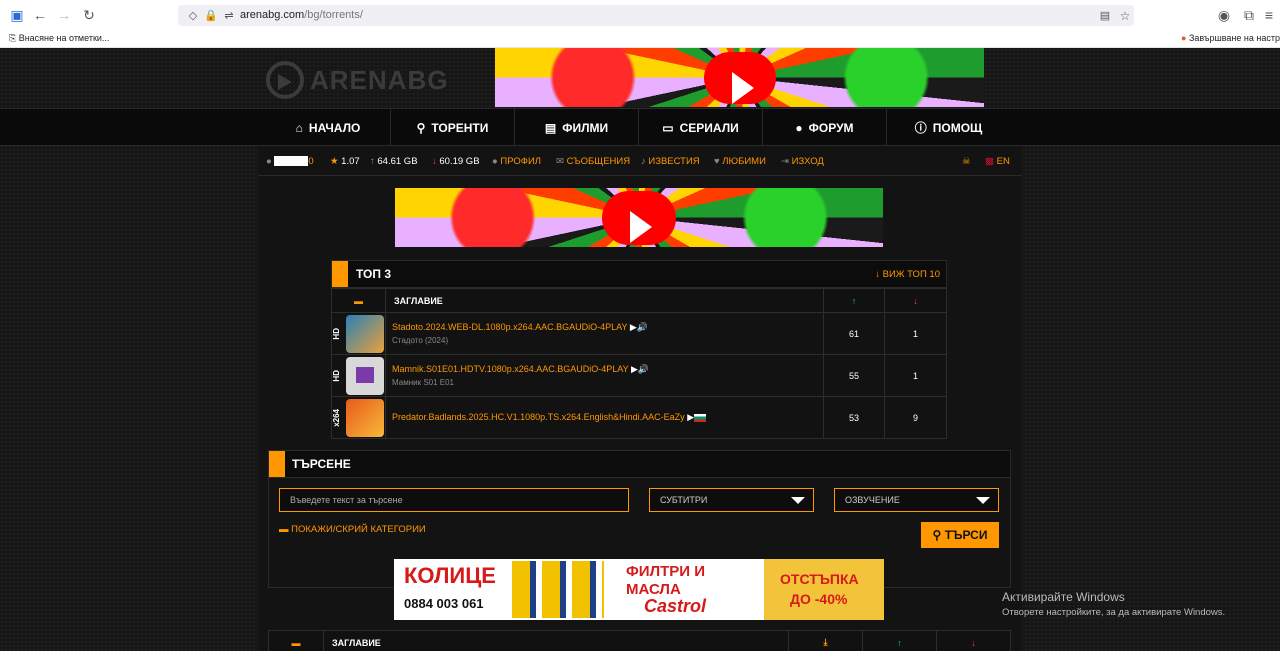  Describe the element at coordinates (336, 417) in the screenshot. I see `quality-tag: x264` at that location.